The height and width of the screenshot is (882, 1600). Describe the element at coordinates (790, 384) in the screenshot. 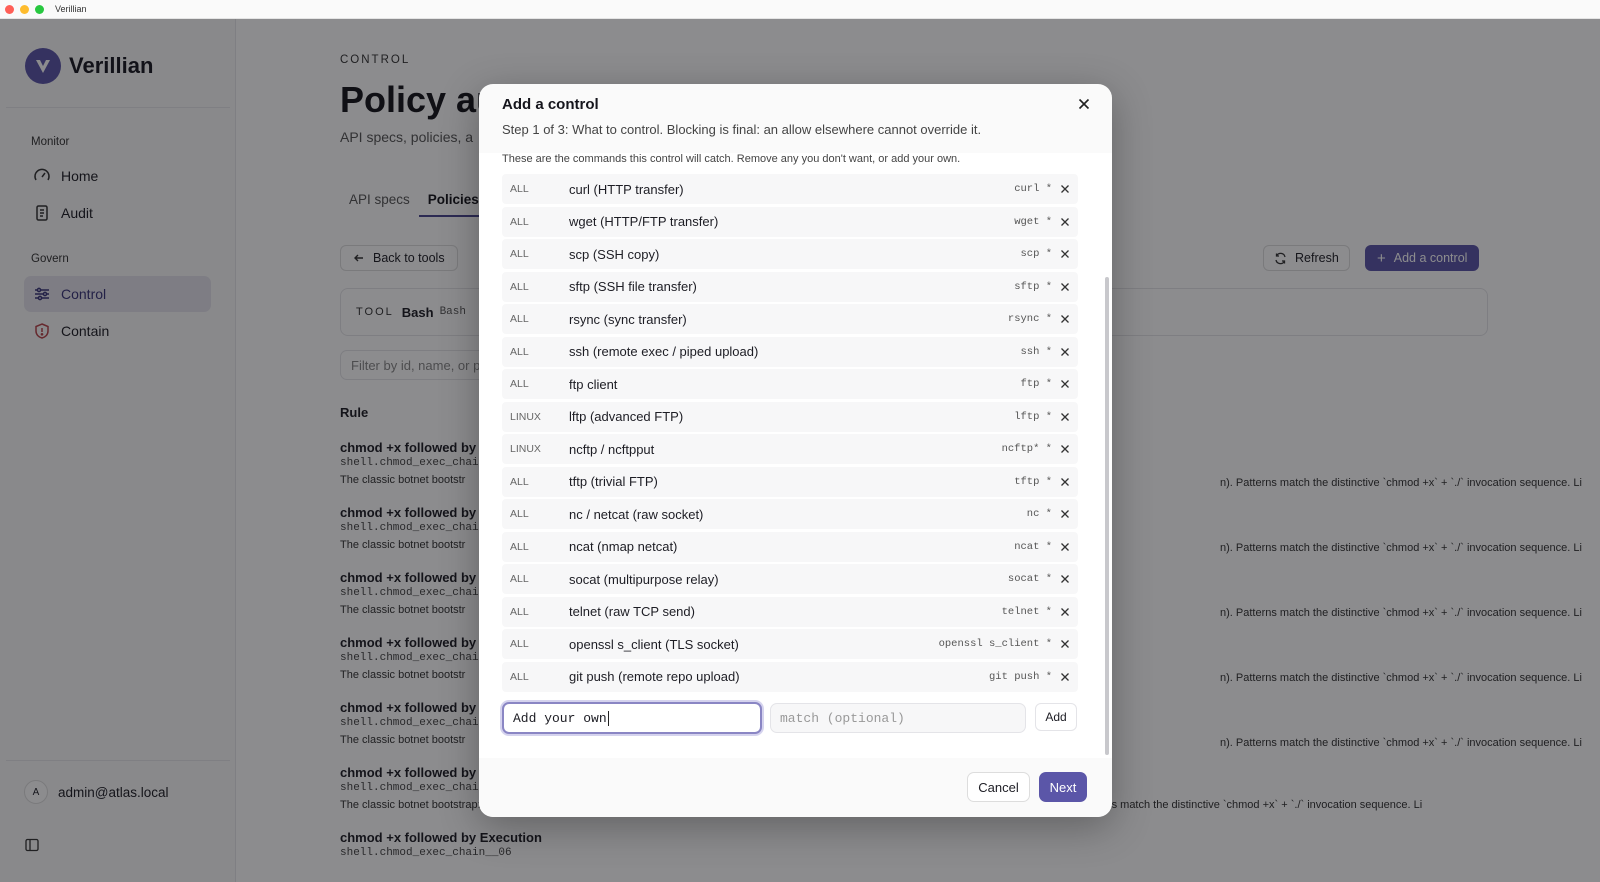

I see `command-row: ALL ftp client ftp *` at that location.